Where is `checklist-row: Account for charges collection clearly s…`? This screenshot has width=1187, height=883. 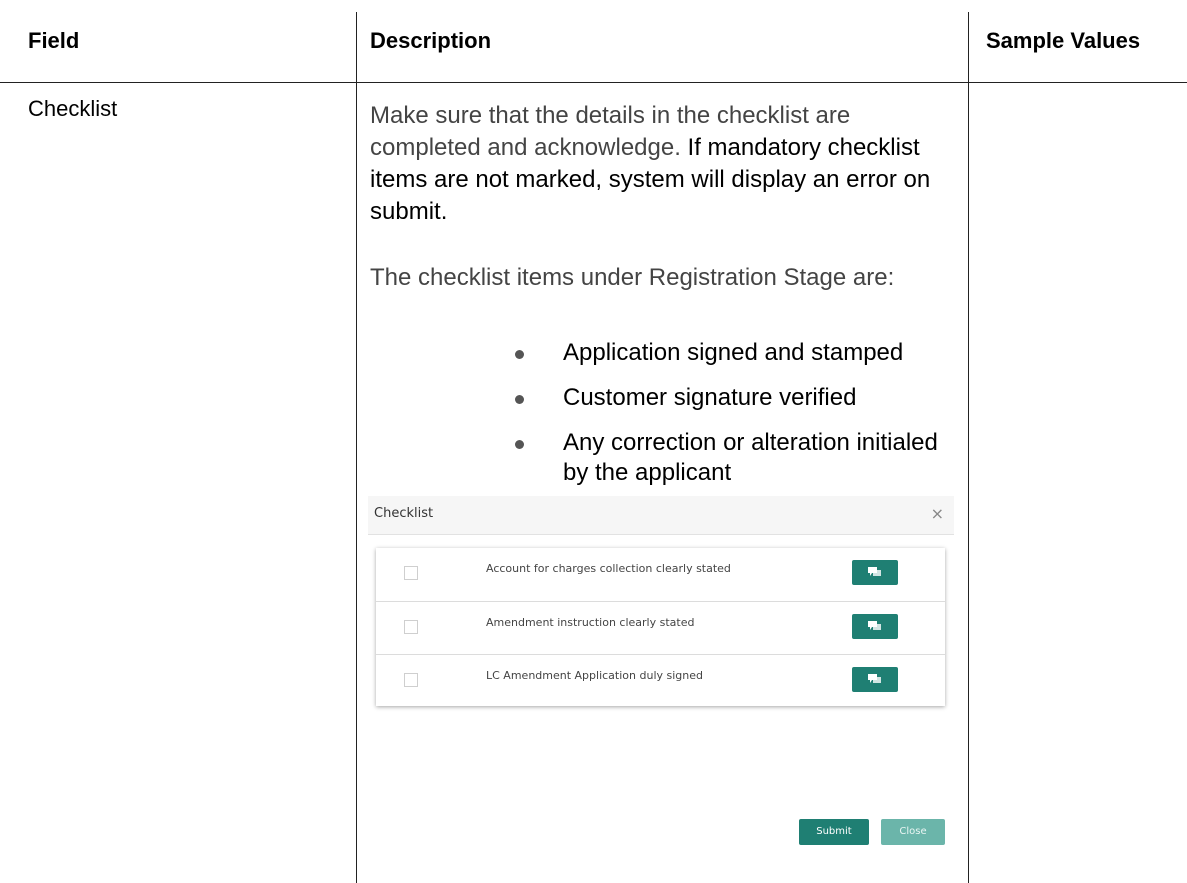
checklist-row: Account for charges collection clearly s… is located at coordinates (660, 574).